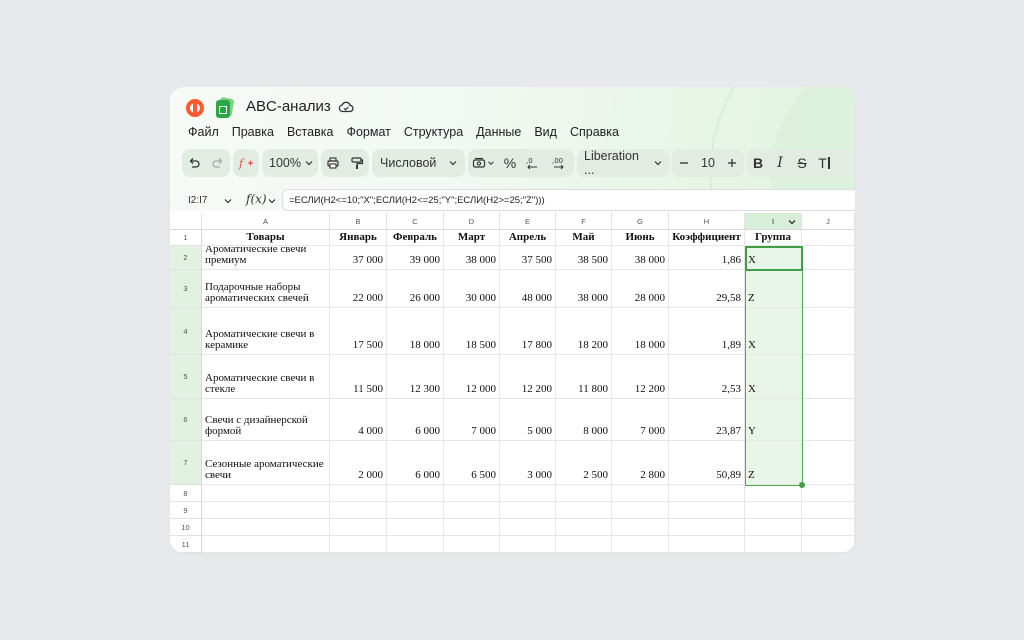 The width and height of the screenshot is (1024, 640). What do you see at coordinates (584, 493) in the screenshot?
I see `cell-f8` at bounding box center [584, 493].